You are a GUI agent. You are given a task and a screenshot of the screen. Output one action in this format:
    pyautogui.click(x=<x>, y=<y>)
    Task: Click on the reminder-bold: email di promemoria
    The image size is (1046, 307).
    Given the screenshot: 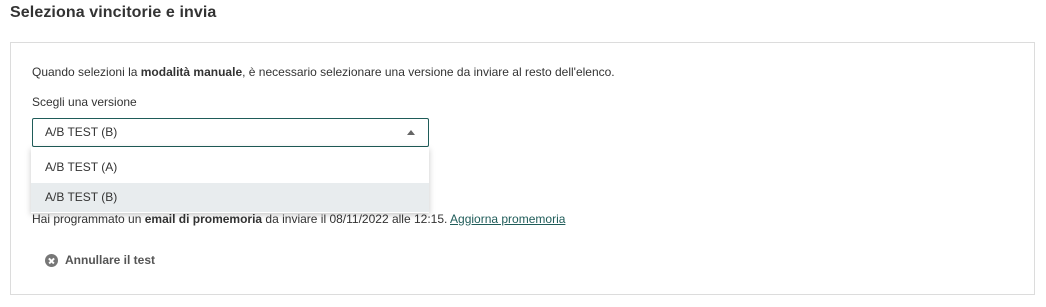 What is the action you would take?
    pyautogui.click(x=203, y=219)
    